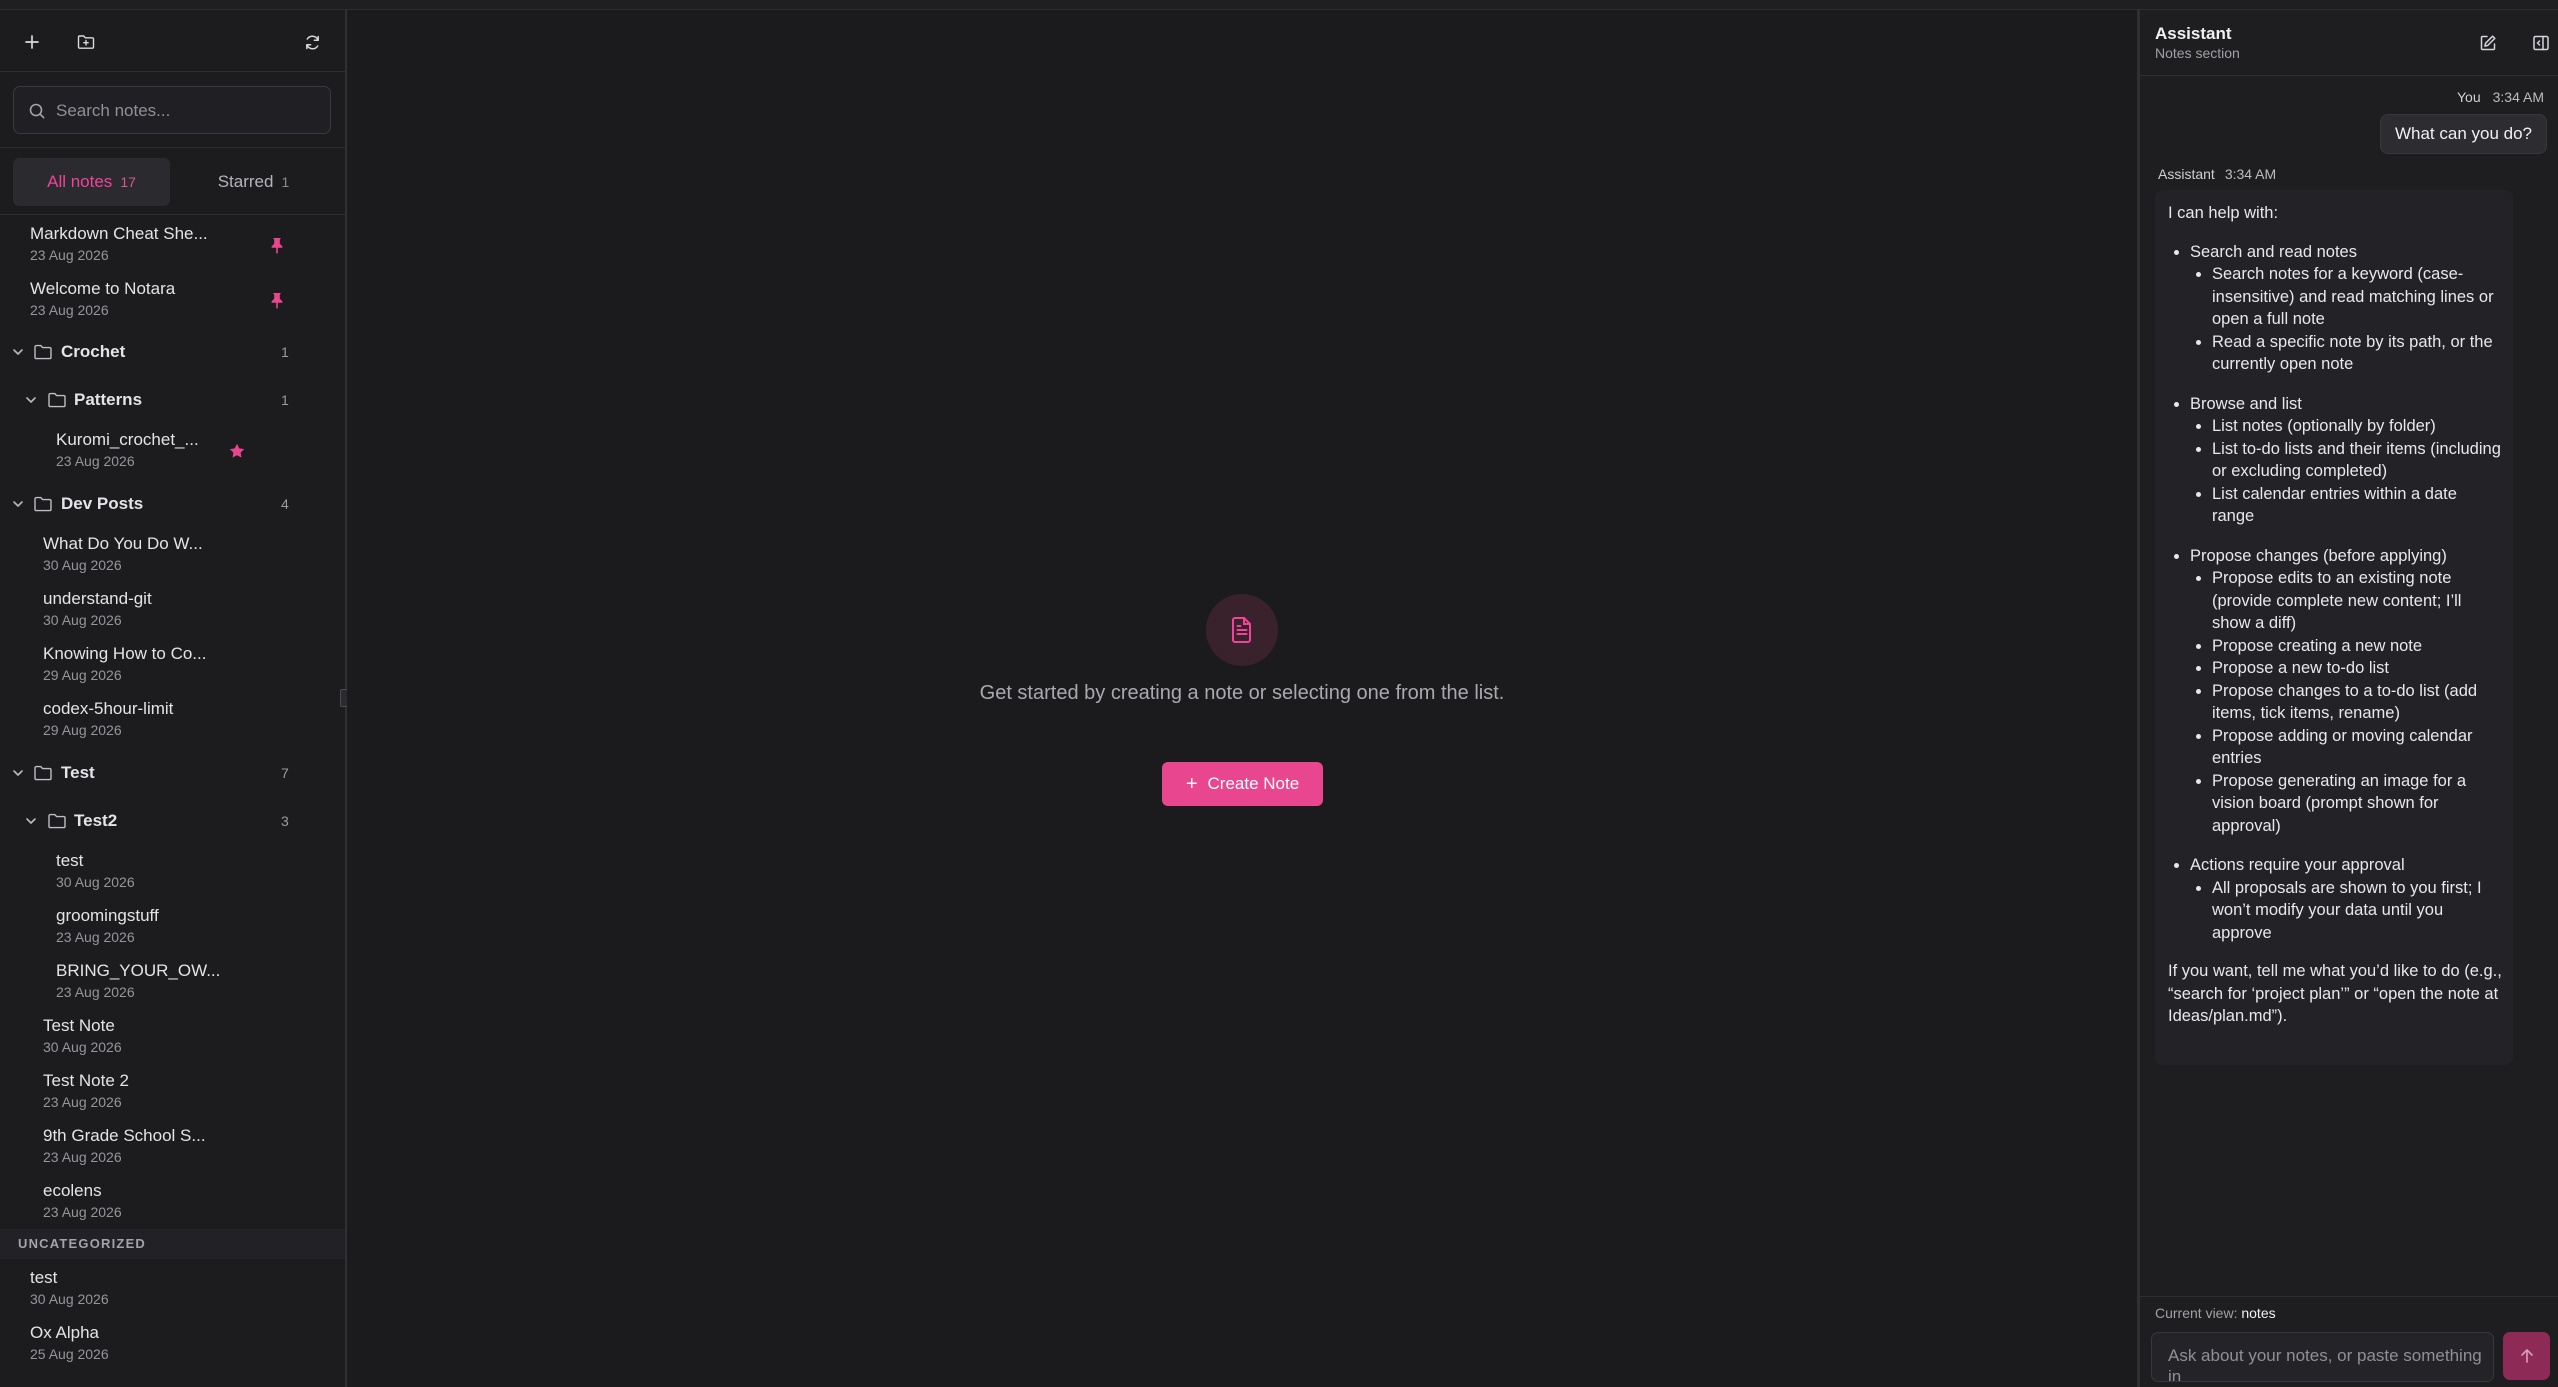 The width and height of the screenshot is (2558, 1387). I want to click on assistant-title: Assistant, so click(2193, 33).